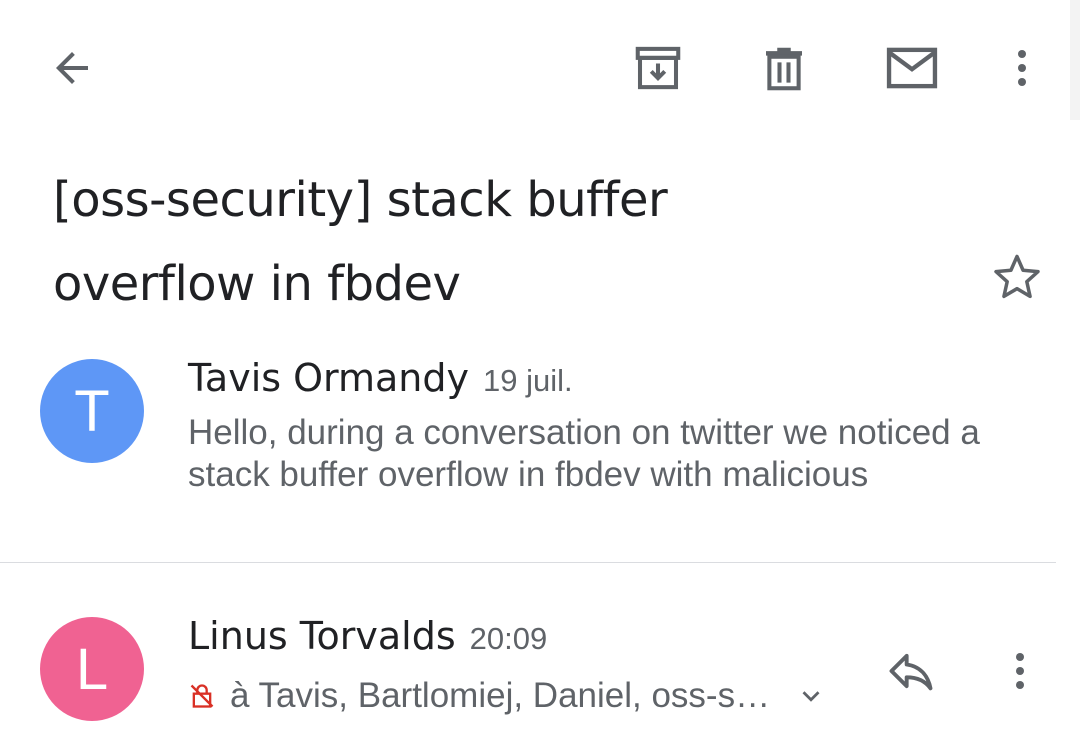  I want to click on delete-icon, so click(784, 69).